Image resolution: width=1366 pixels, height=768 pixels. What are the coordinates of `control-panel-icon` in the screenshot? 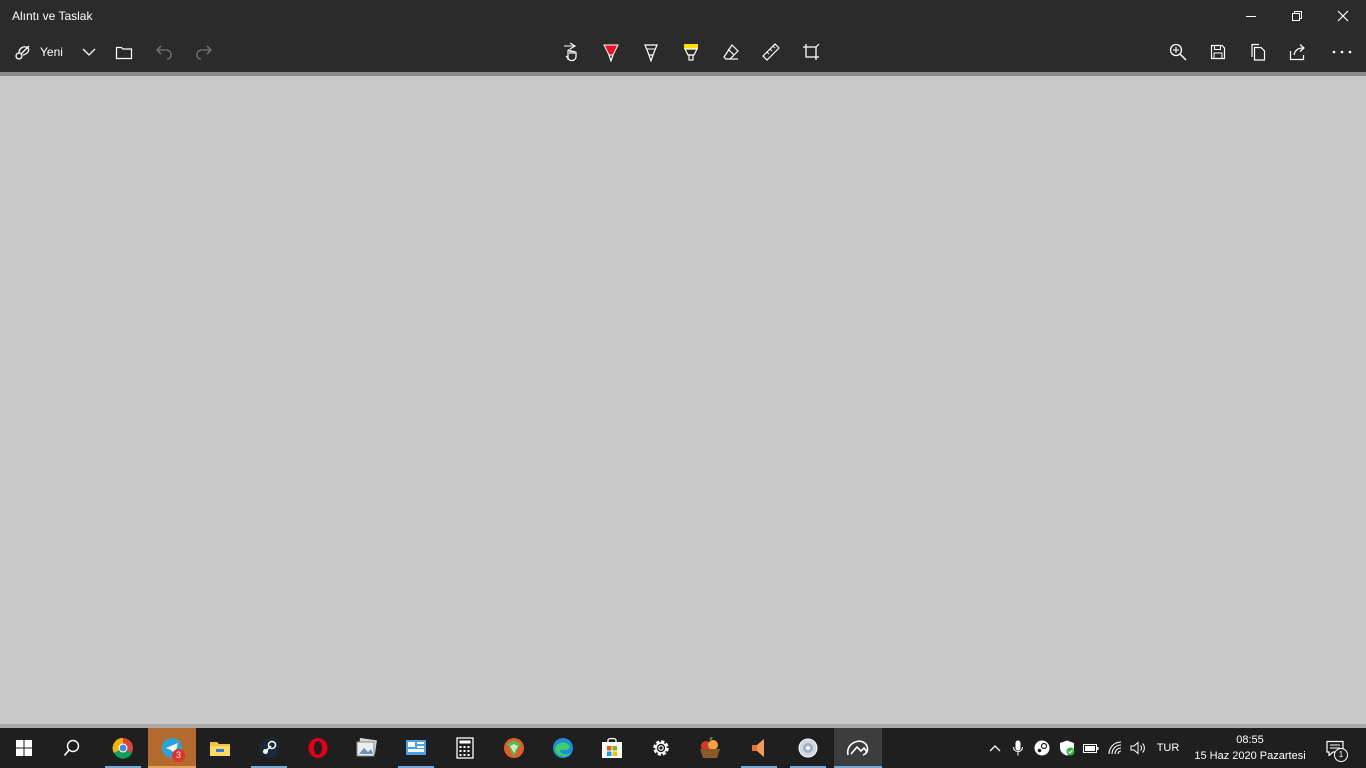 It's located at (416, 747).